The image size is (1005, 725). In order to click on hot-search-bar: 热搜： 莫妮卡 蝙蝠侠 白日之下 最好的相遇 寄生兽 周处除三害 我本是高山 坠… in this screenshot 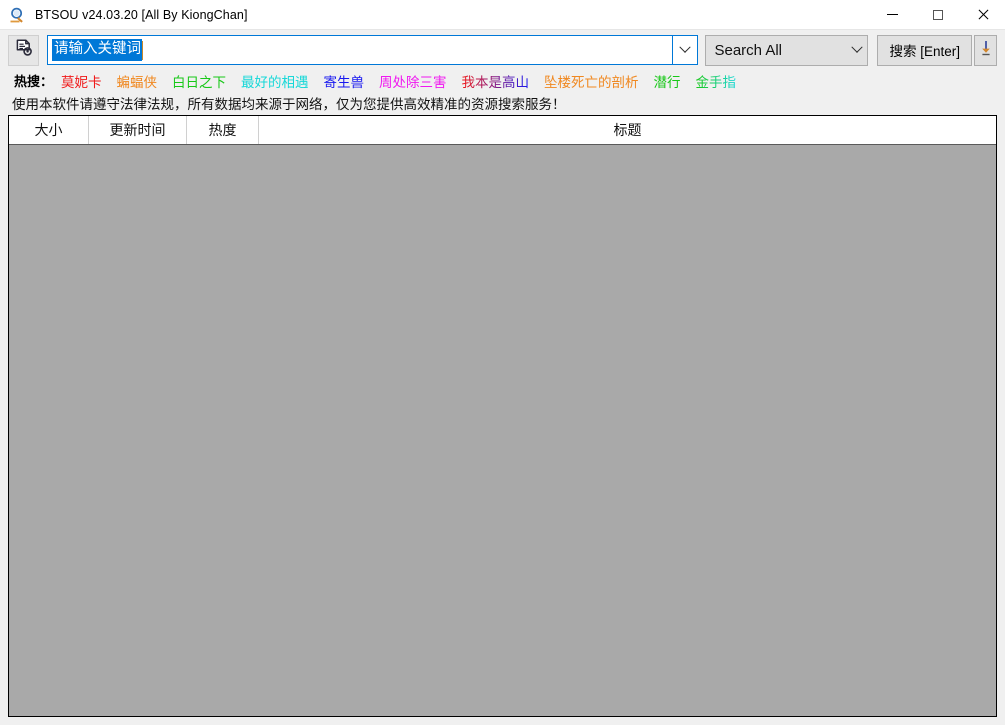, I will do `click(502, 80)`.